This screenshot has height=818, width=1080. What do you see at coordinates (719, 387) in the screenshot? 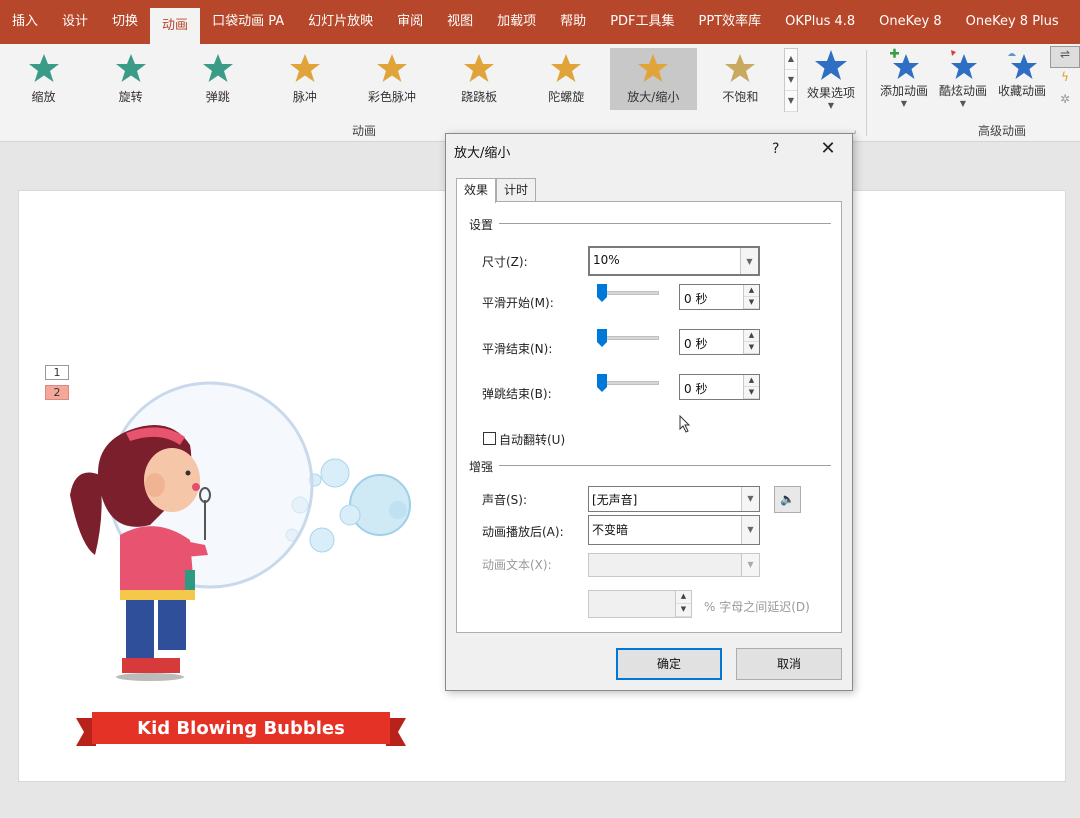
I see `bounce-end-spinner: 0 秒 ▲ ▼` at bounding box center [719, 387].